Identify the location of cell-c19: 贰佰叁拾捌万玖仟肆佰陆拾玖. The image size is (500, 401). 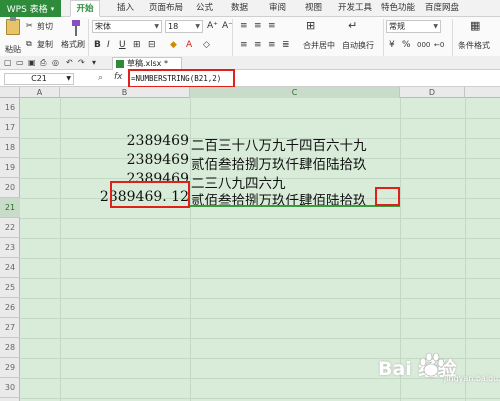
(279, 163).